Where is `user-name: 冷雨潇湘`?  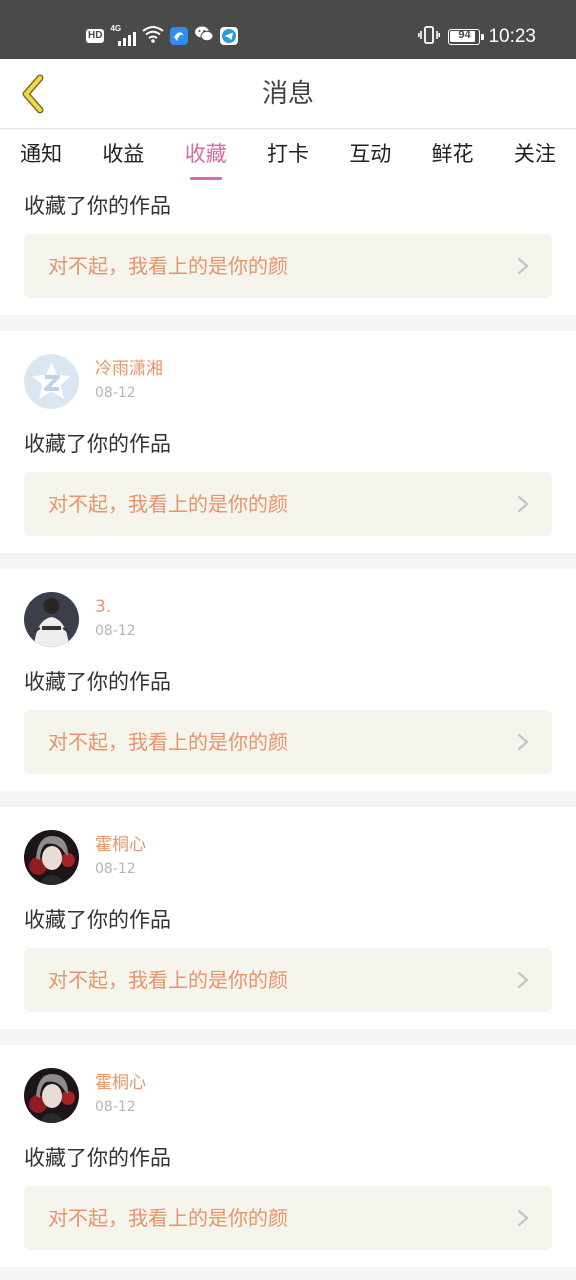 user-name: 冷雨潇湘 is located at coordinates (129, 369).